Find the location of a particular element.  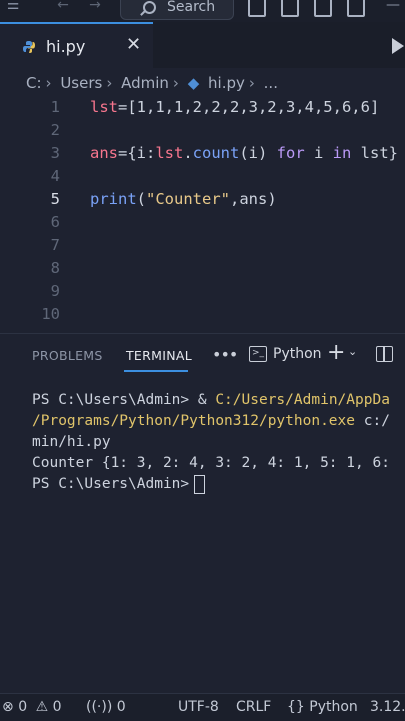

minimize-icon: — is located at coordinates (393, 7).